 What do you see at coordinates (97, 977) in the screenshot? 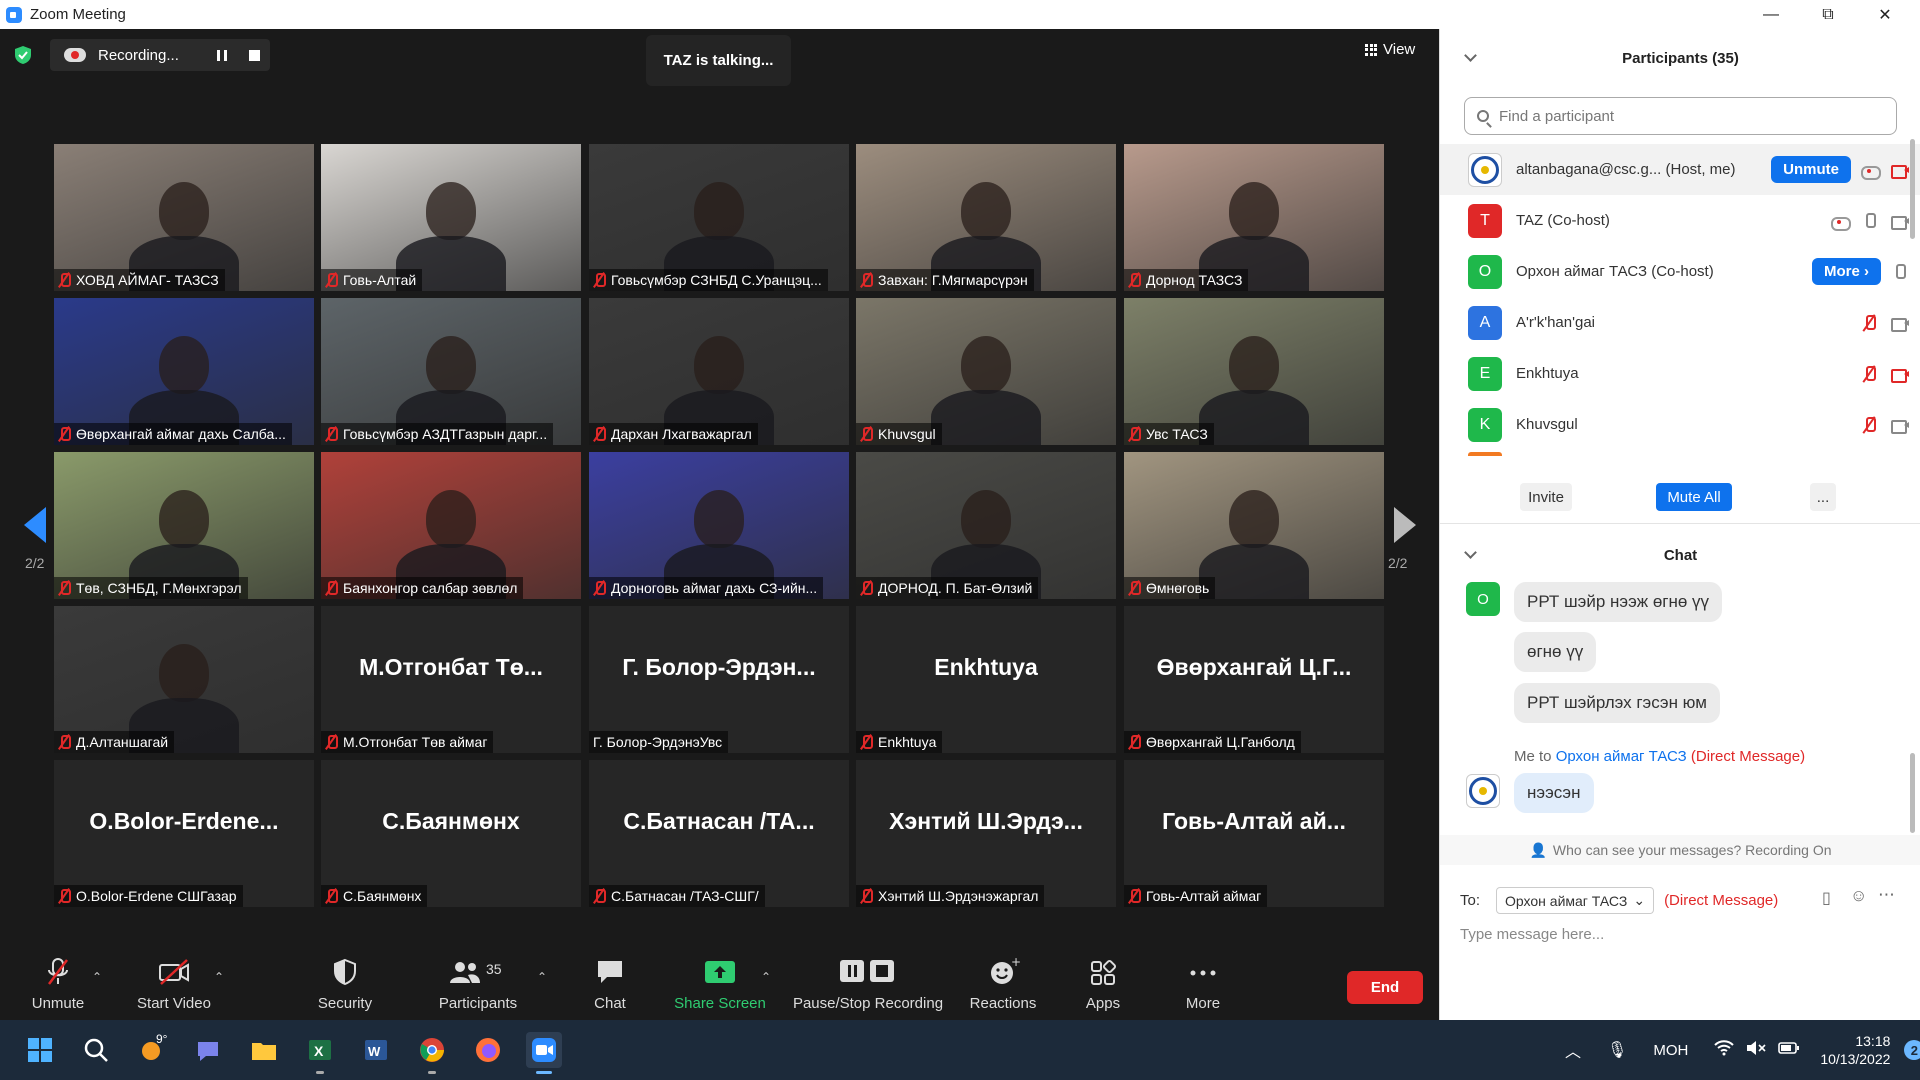
I see `audio-options-caret-icon: ⌃` at bounding box center [97, 977].